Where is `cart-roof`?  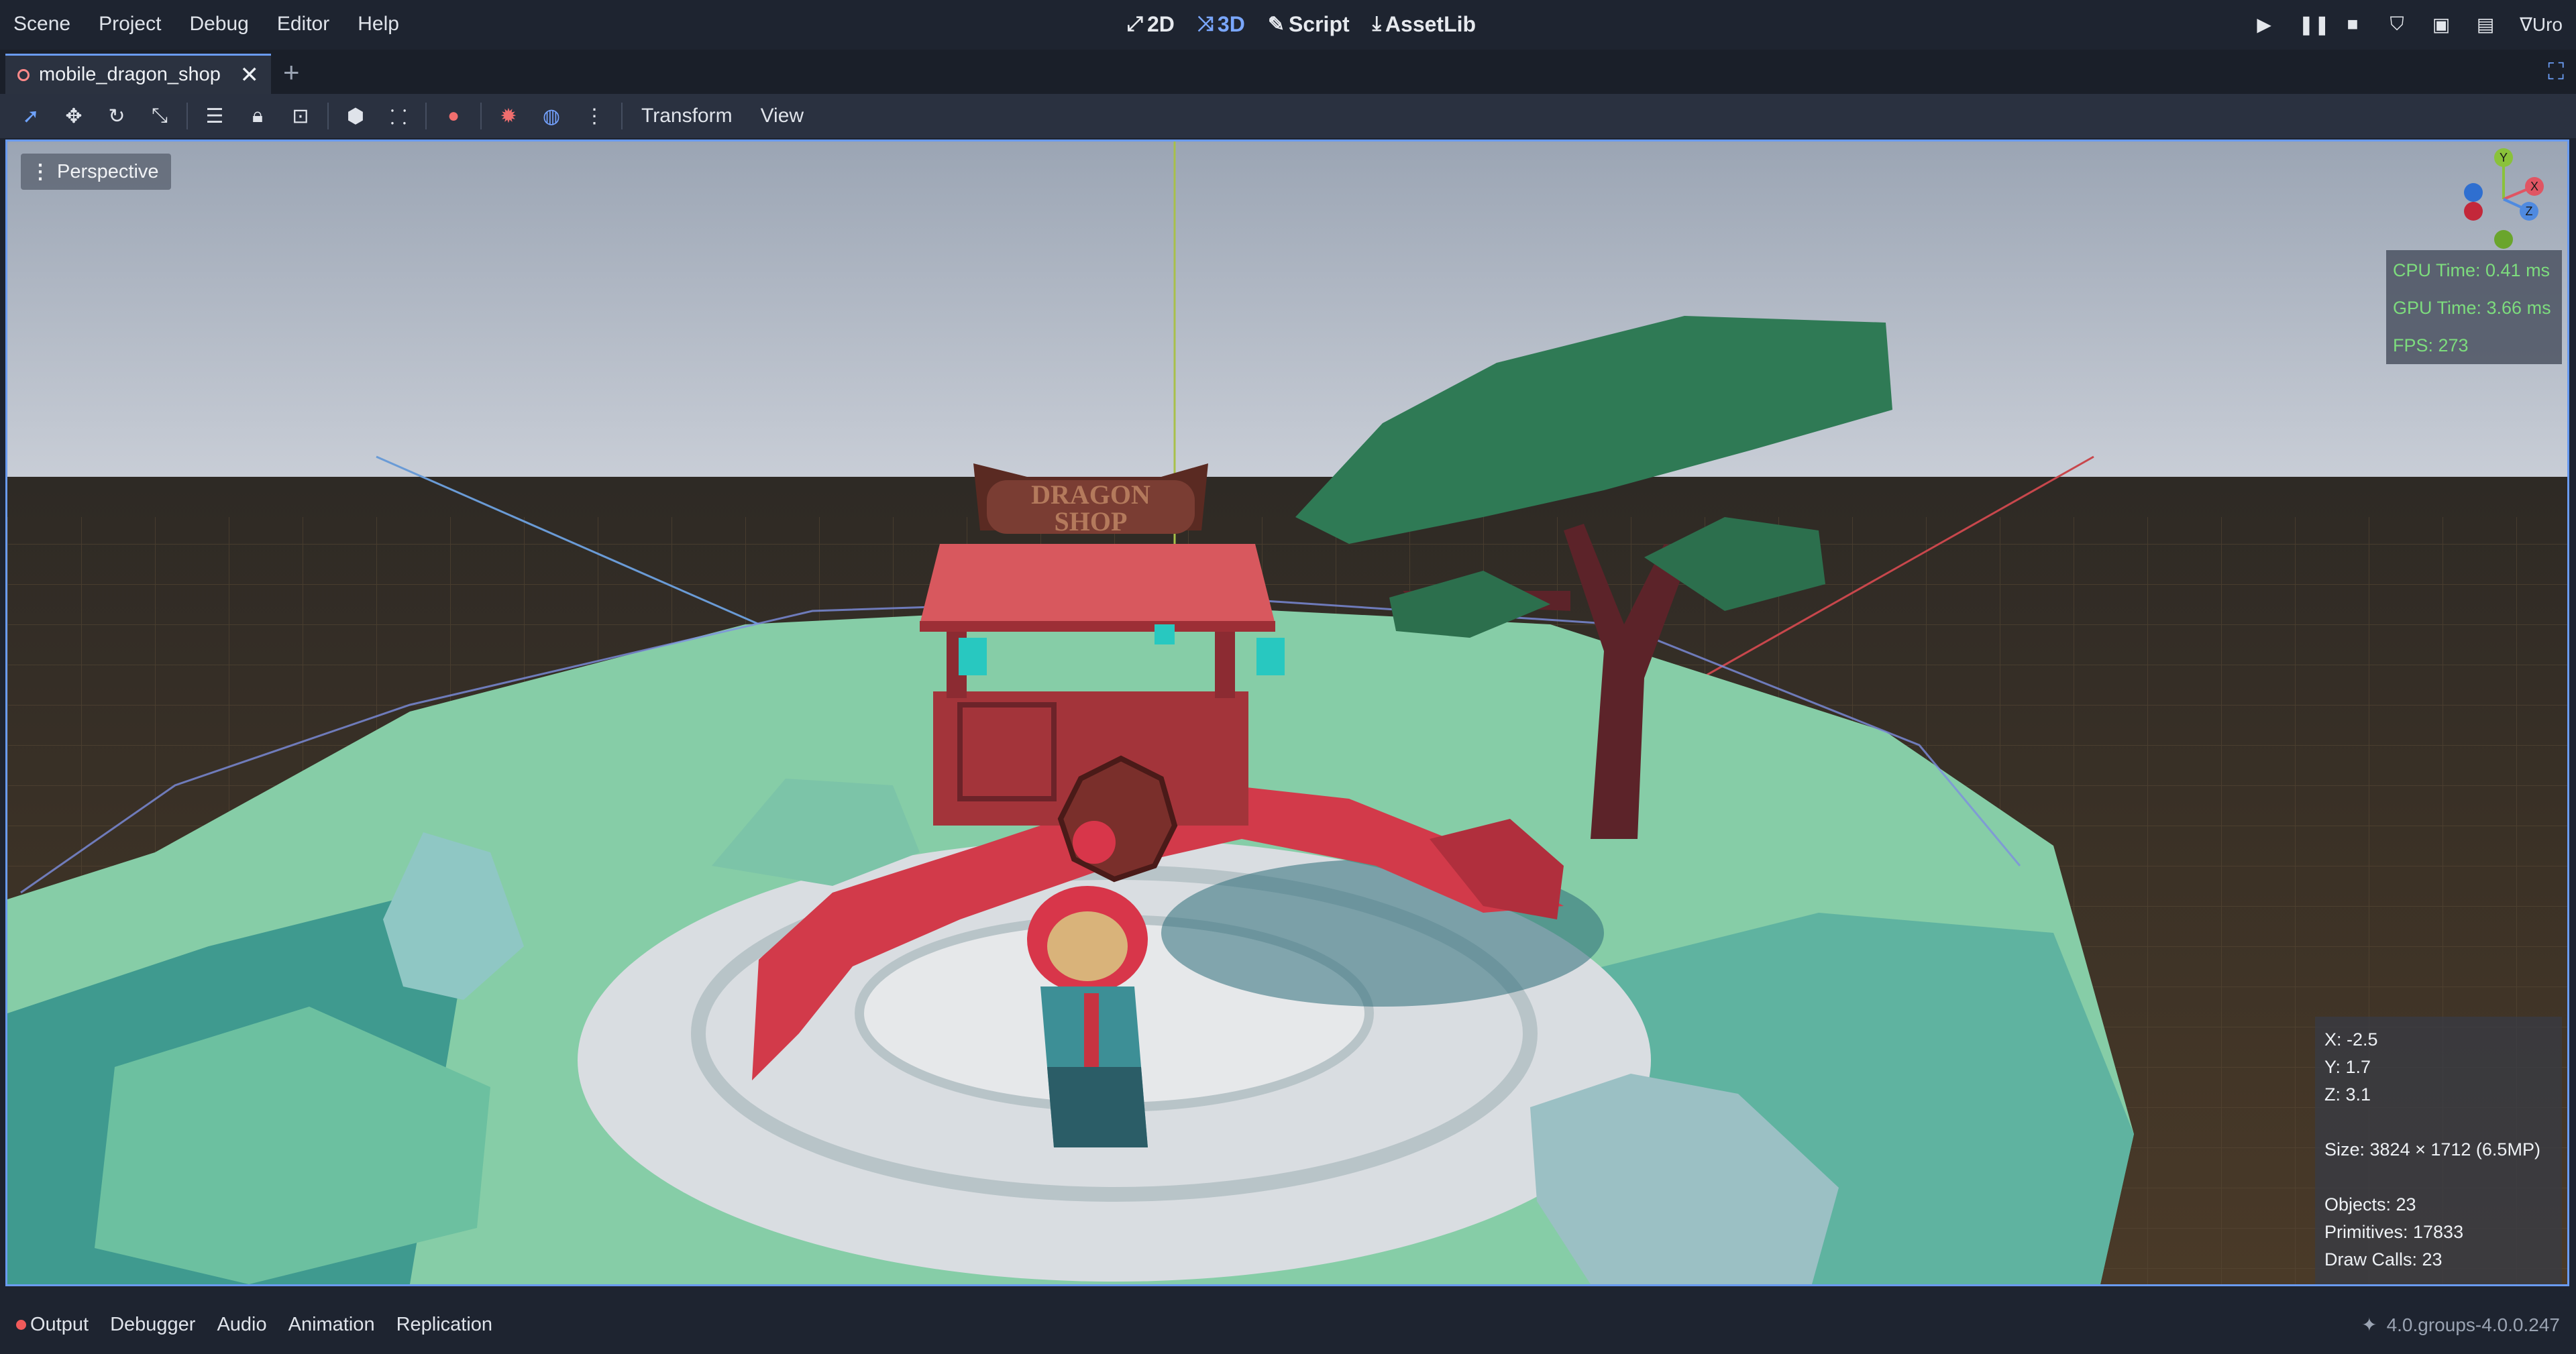 cart-roof is located at coordinates (1097, 584).